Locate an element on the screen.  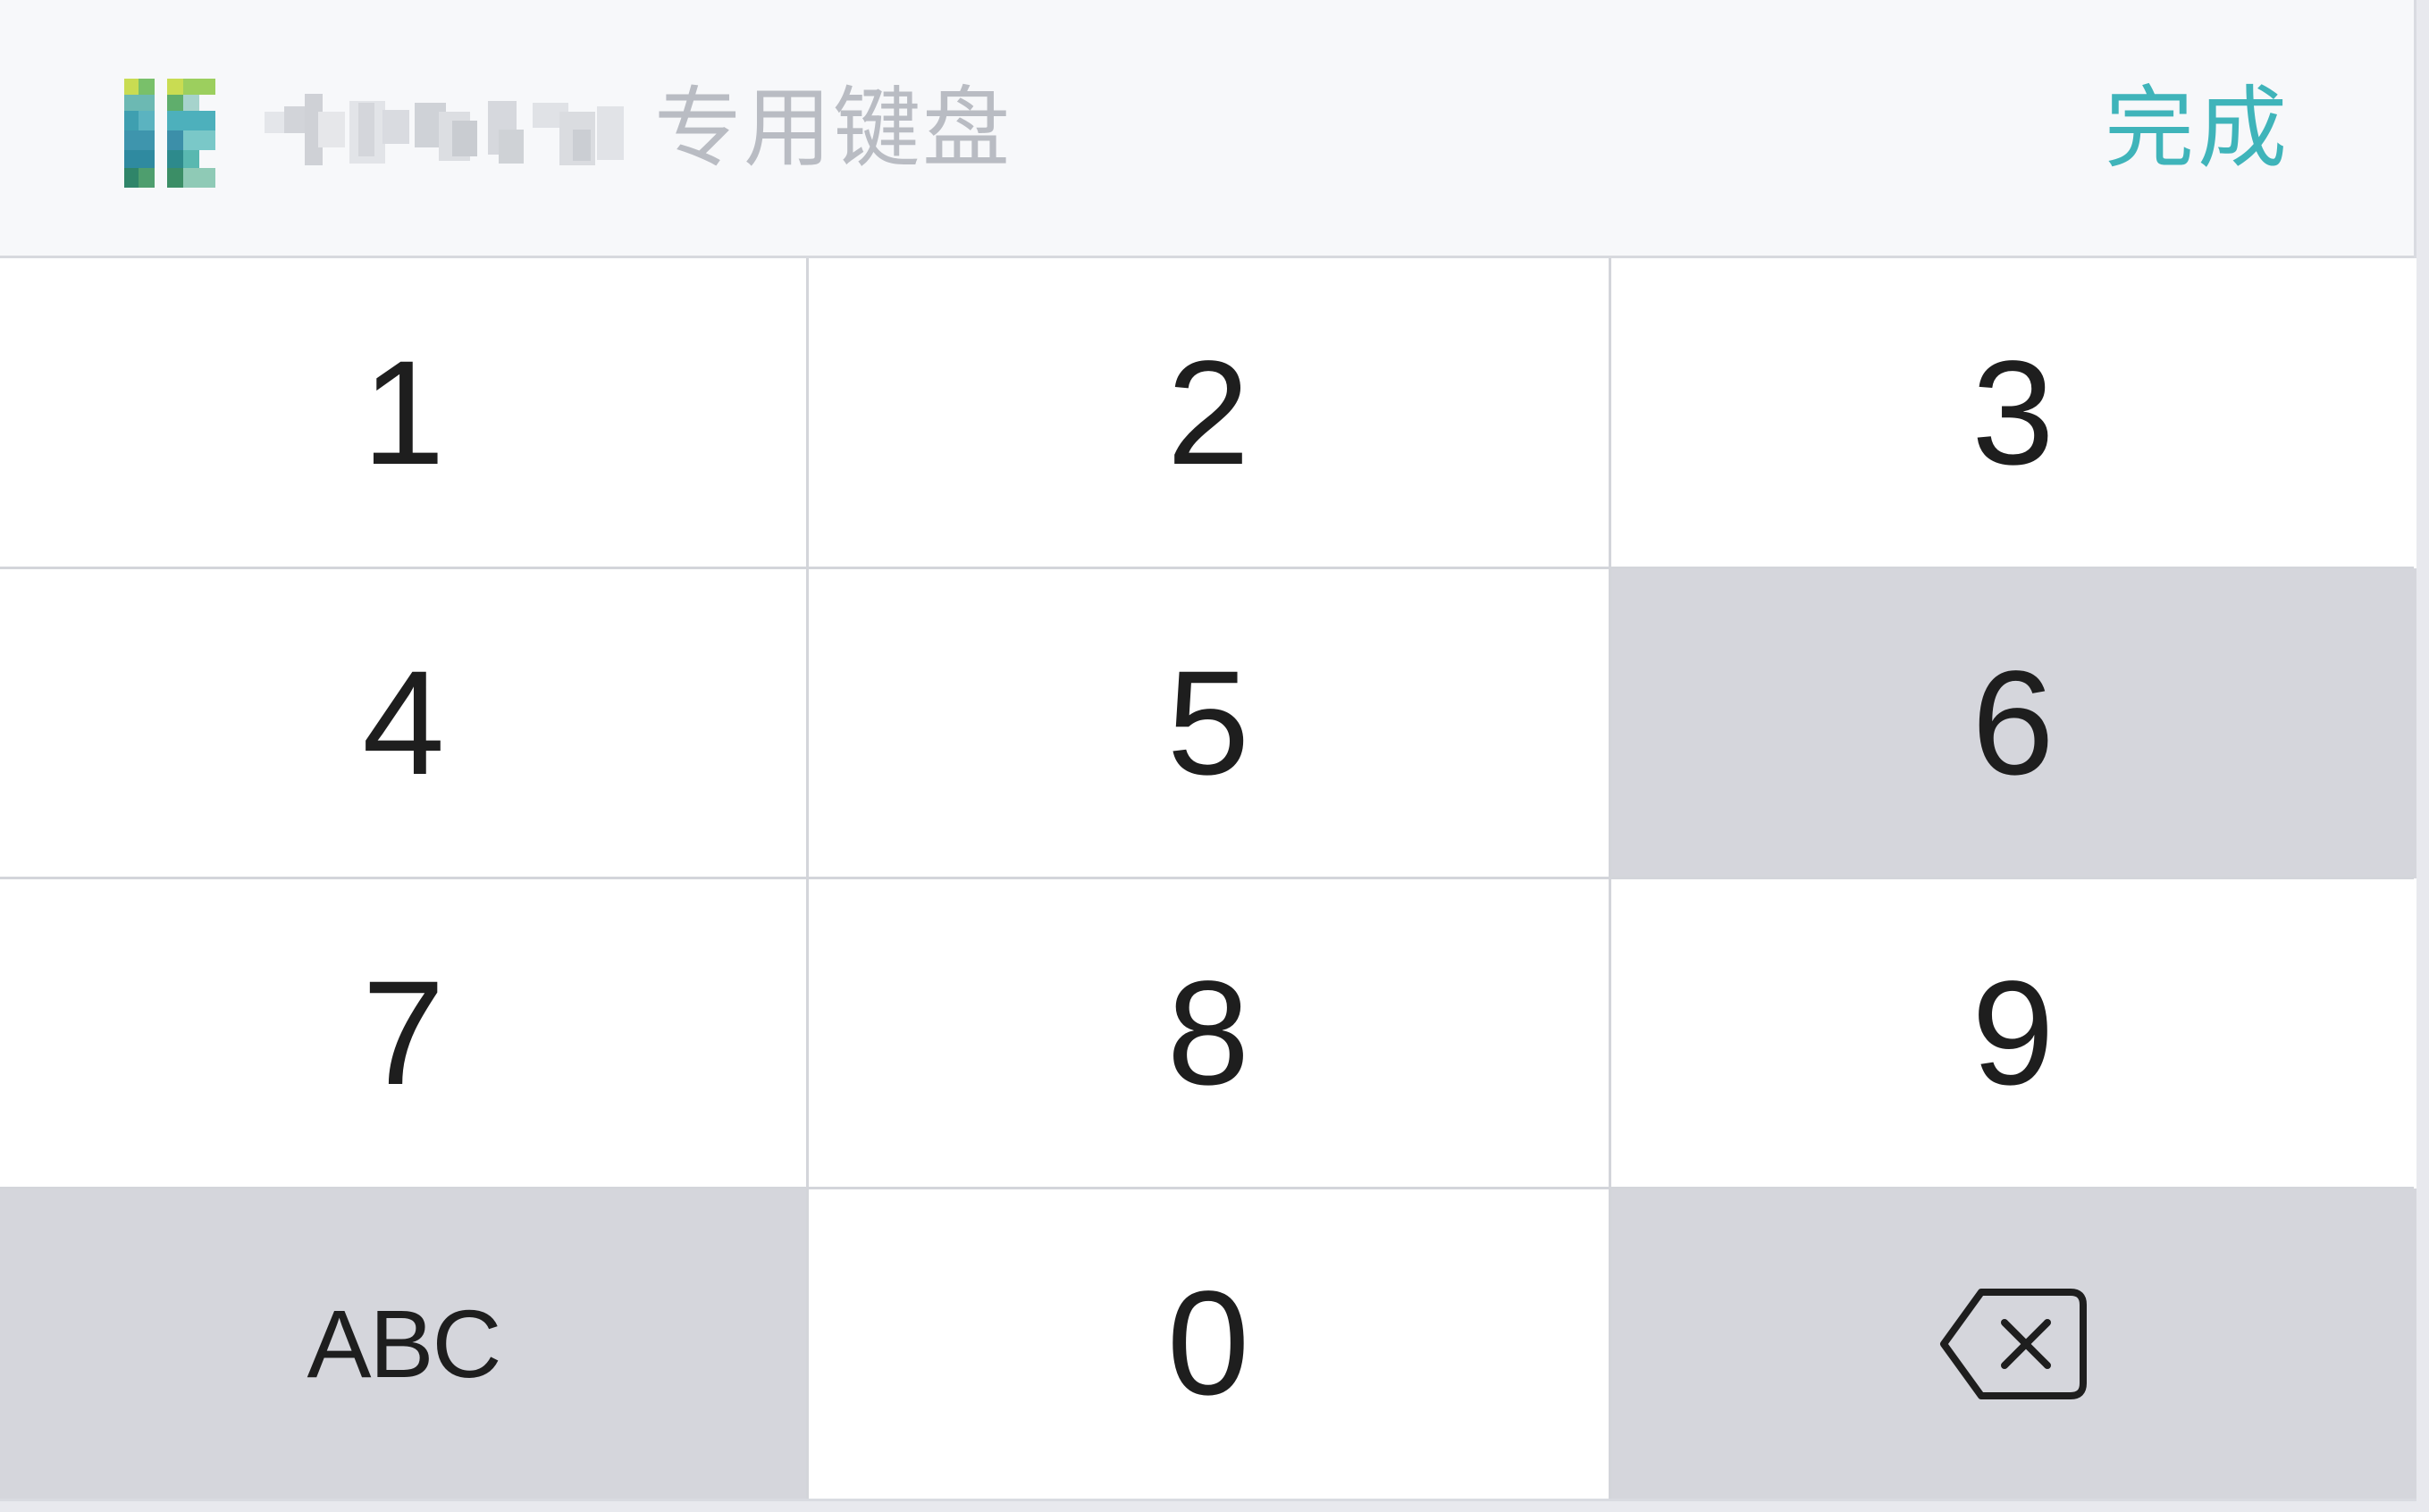
backspace-icon is located at coordinates (2013, 1343).